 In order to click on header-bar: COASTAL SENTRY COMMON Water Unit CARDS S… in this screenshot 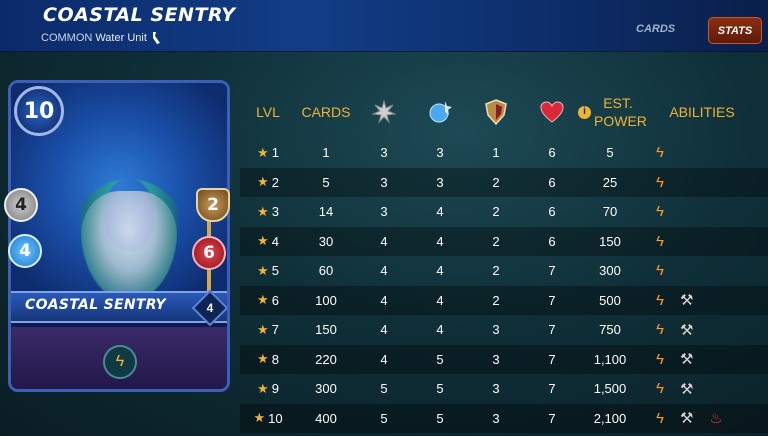, I will do `click(384, 26)`.